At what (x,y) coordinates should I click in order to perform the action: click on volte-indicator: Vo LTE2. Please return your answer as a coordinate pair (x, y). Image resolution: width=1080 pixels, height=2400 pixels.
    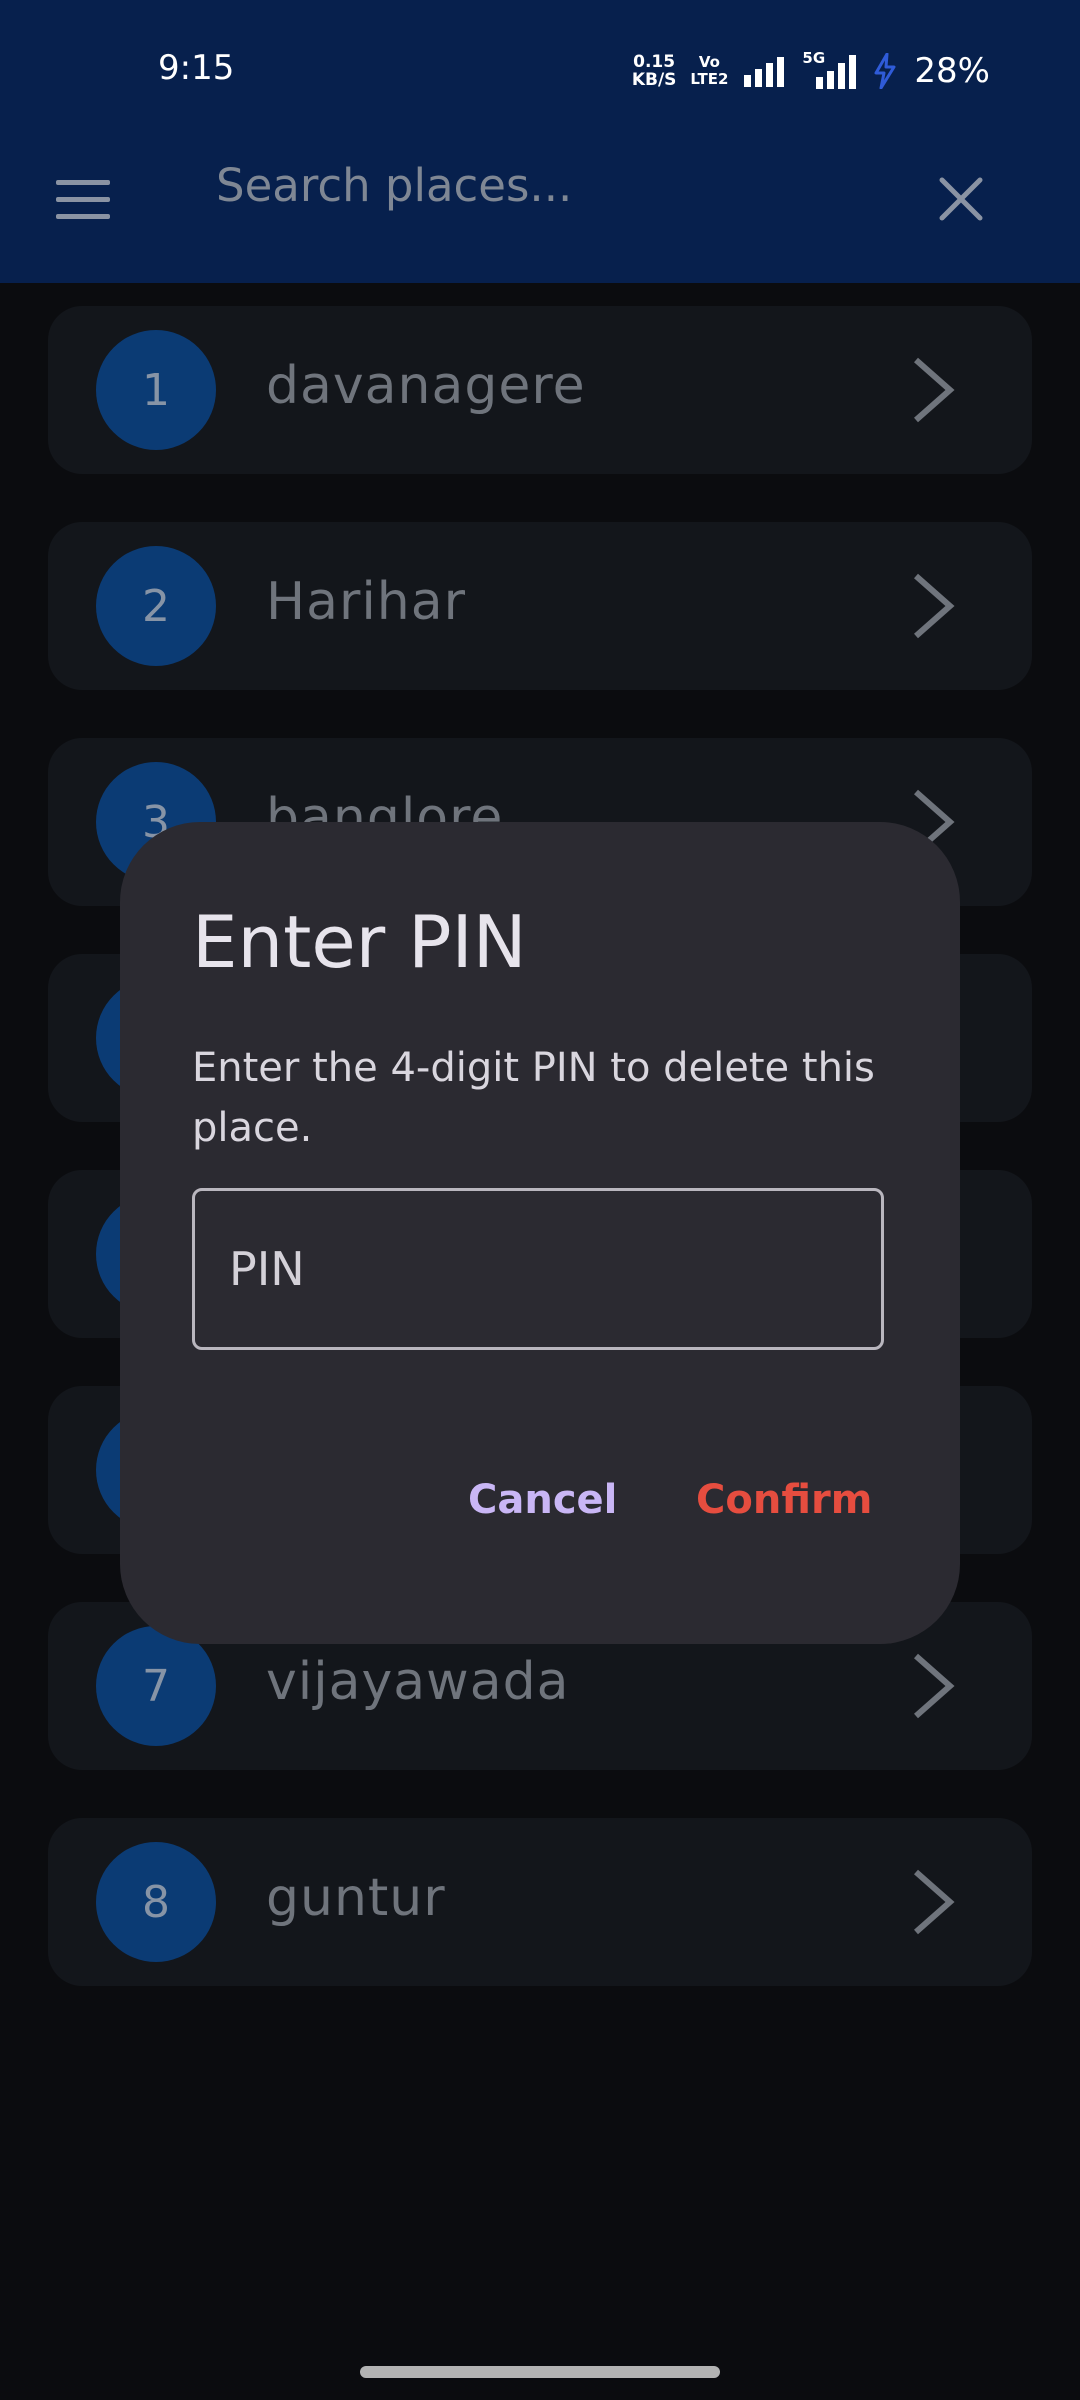
    Looking at the image, I should click on (709, 71).